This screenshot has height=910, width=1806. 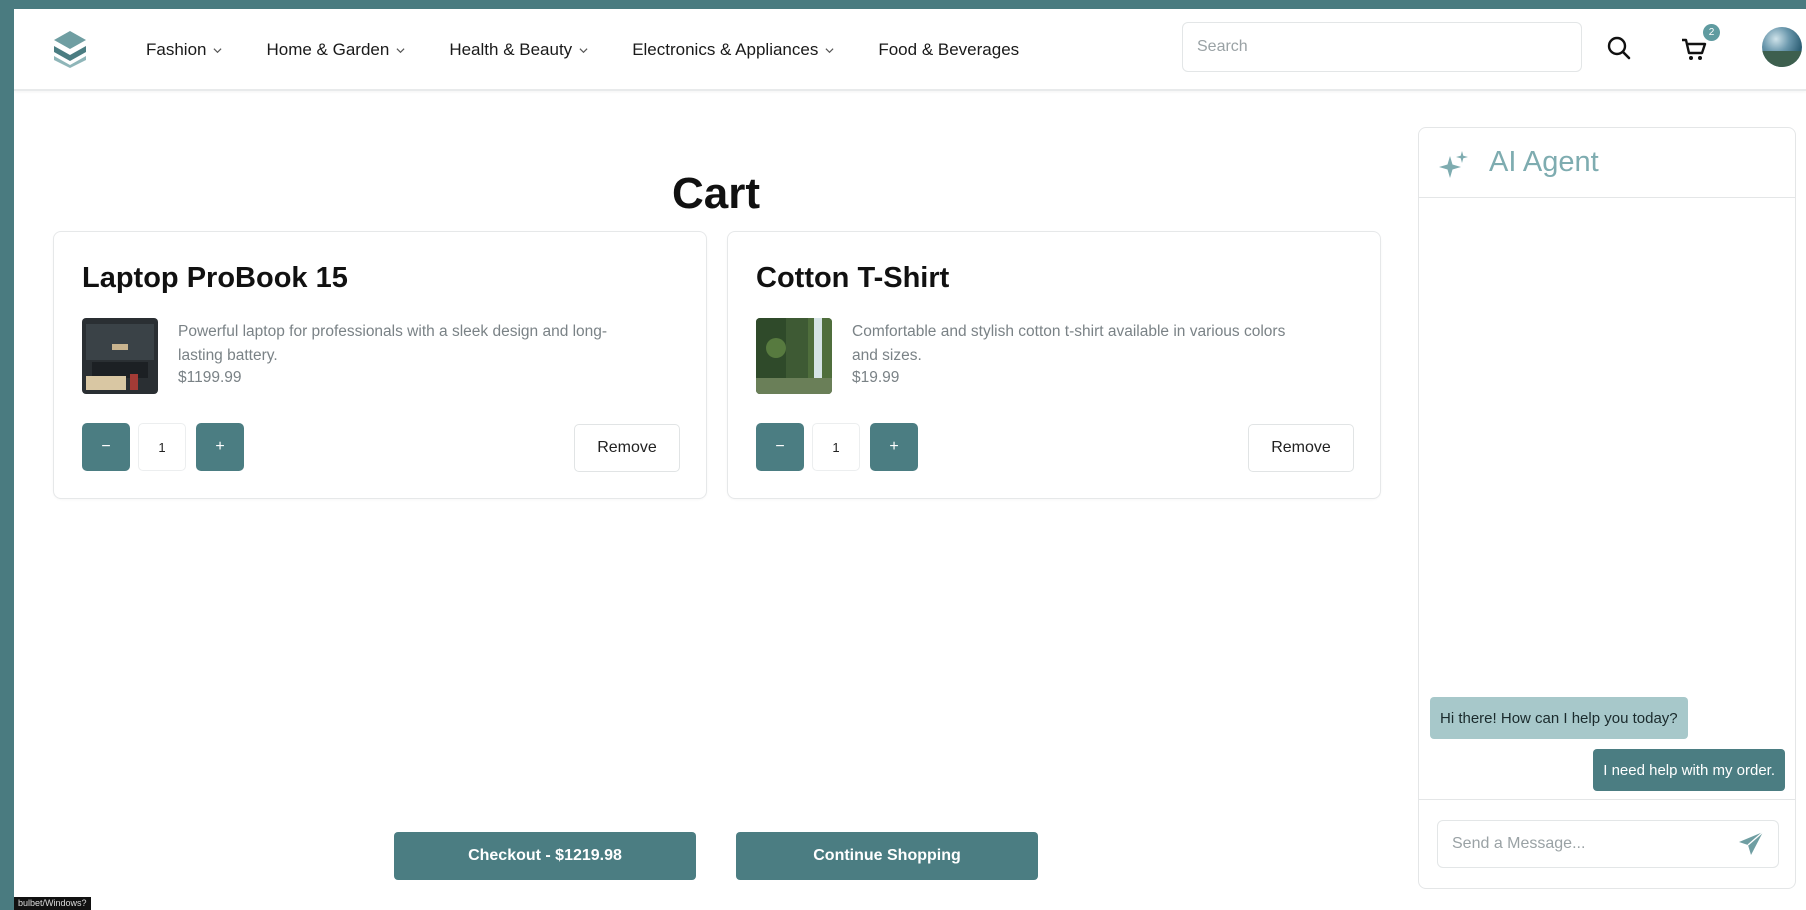 What do you see at coordinates (716, 193) in the screenshot?
I see `page-title: Cart` at bounding box center [716, 193].